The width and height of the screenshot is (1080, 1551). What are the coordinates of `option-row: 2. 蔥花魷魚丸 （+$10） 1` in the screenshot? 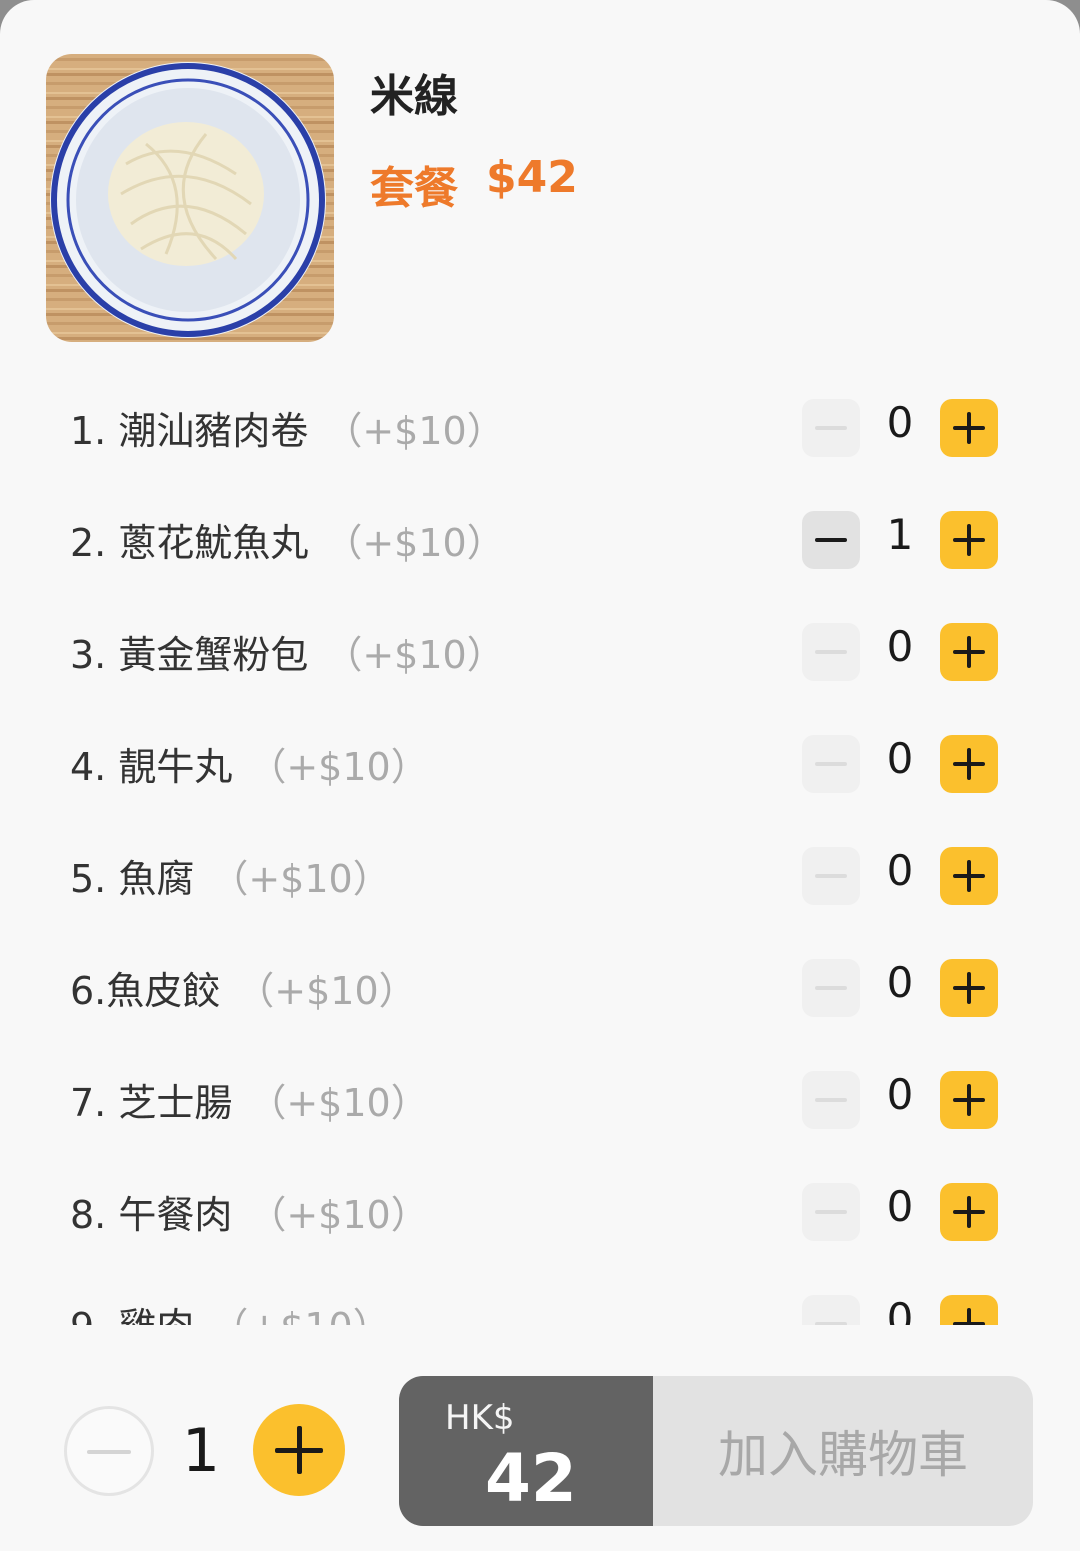 It's located at (540, 538).